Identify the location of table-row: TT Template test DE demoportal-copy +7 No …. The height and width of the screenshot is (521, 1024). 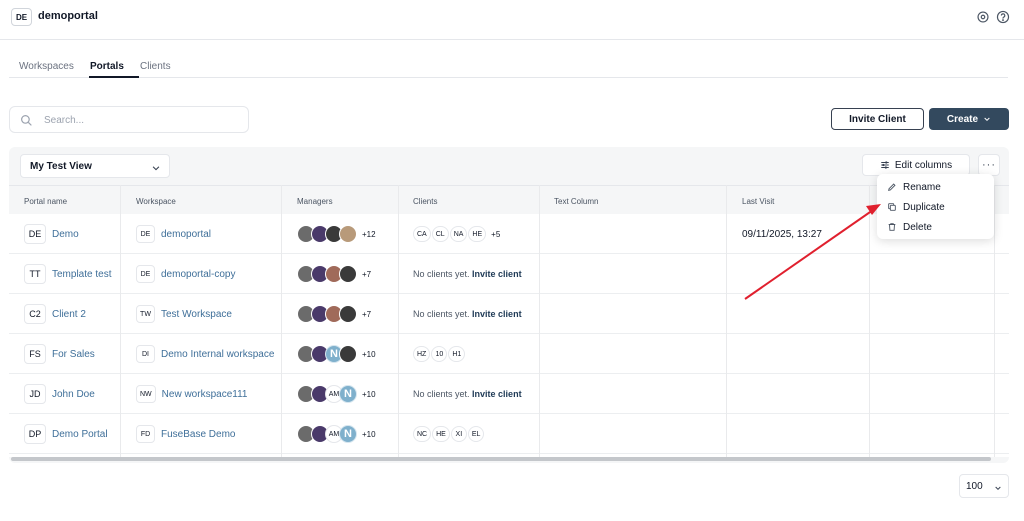
(509, 274).